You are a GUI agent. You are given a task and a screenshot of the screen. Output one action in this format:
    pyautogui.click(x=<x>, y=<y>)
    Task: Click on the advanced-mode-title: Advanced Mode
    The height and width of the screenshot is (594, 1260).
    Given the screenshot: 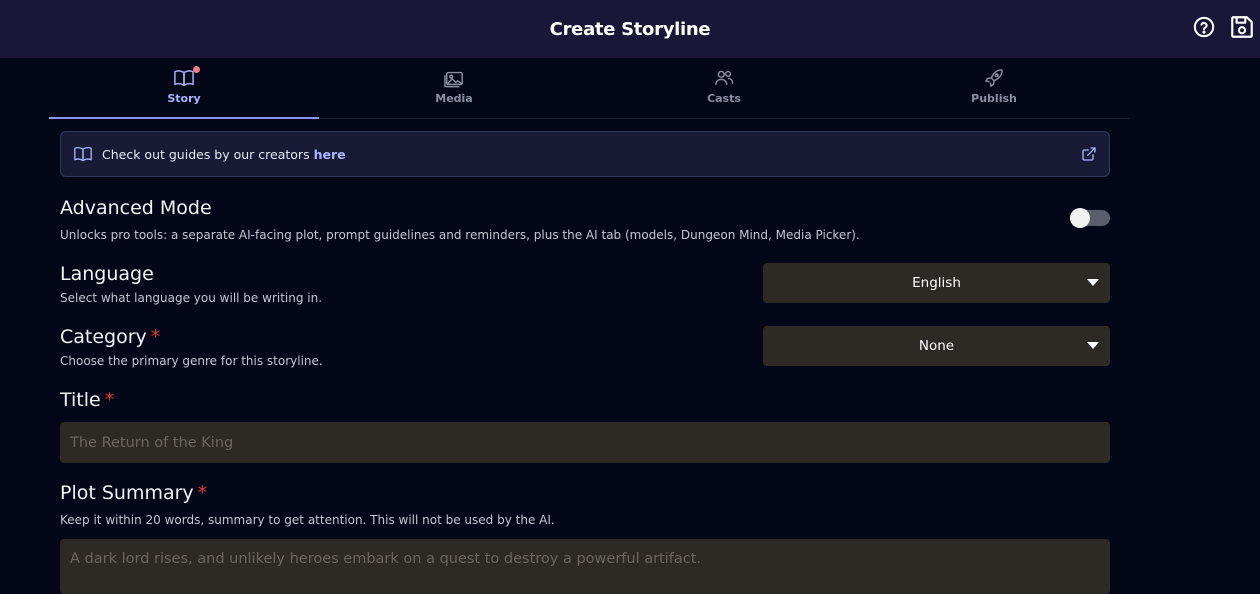 What is the action you would take?
    pyautogui.click(x=136, y=208)
    